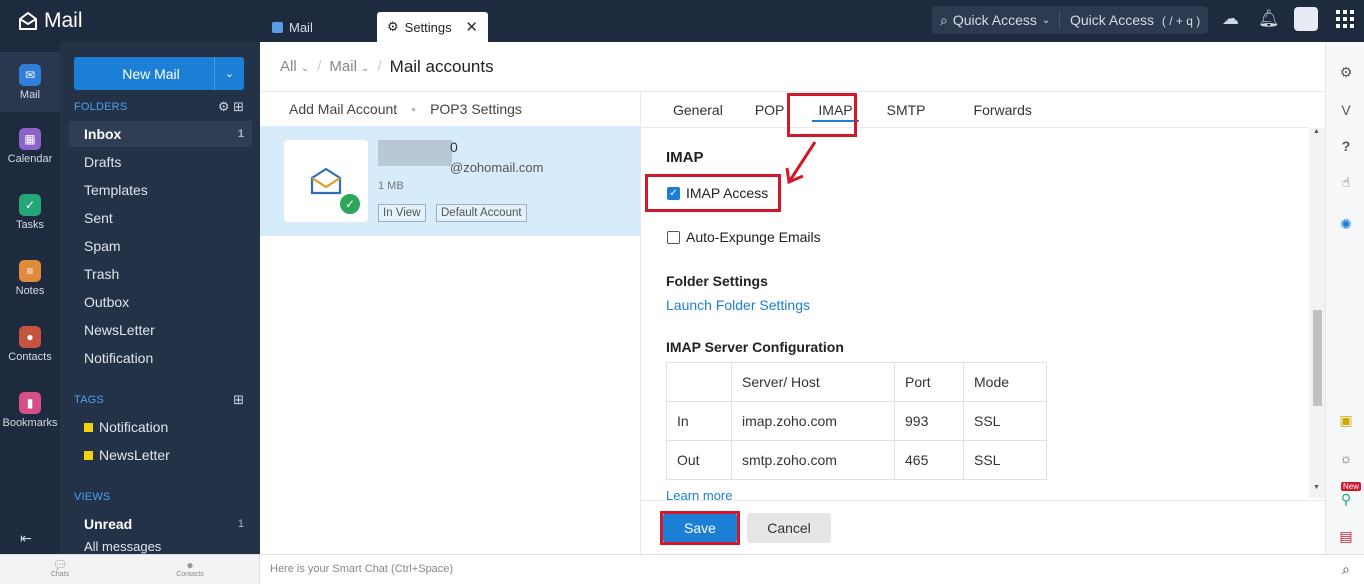  Describe the element at coordinates (929, 382) in the screenshot. I see `table-header-cell: Port` at that location.